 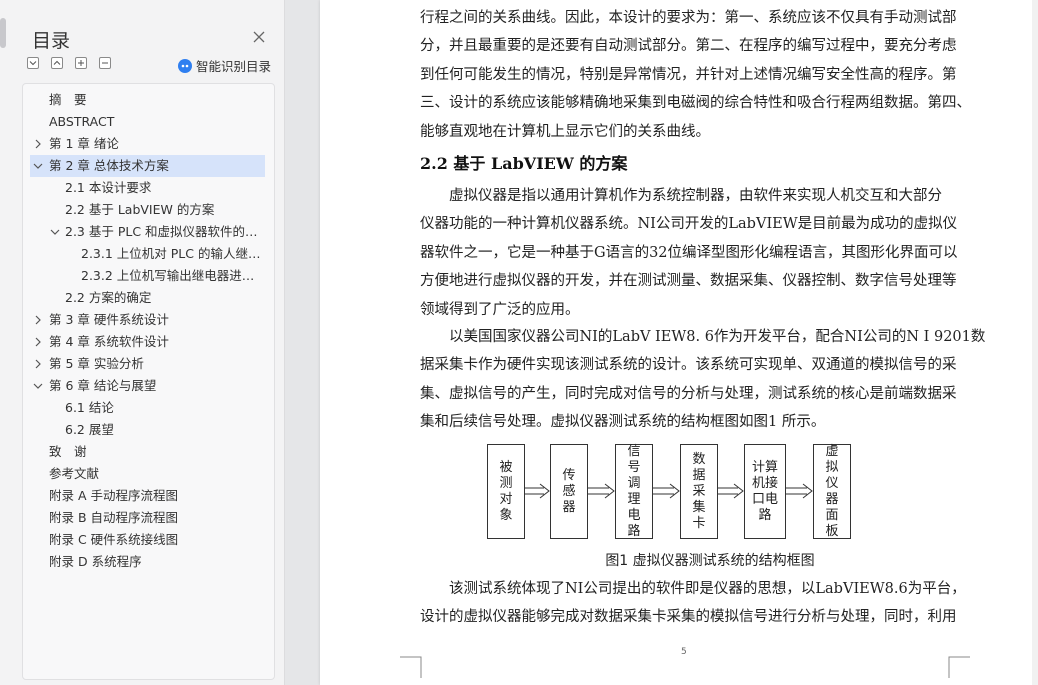 What do you see at coordinates (688, 617) in the screenshot?
I see `text-line: 设计的虚拟仪器能够完成对数据采集卡采集的模拟信号进行分析与处理，同时，利用` at bounding box center [688, 617].